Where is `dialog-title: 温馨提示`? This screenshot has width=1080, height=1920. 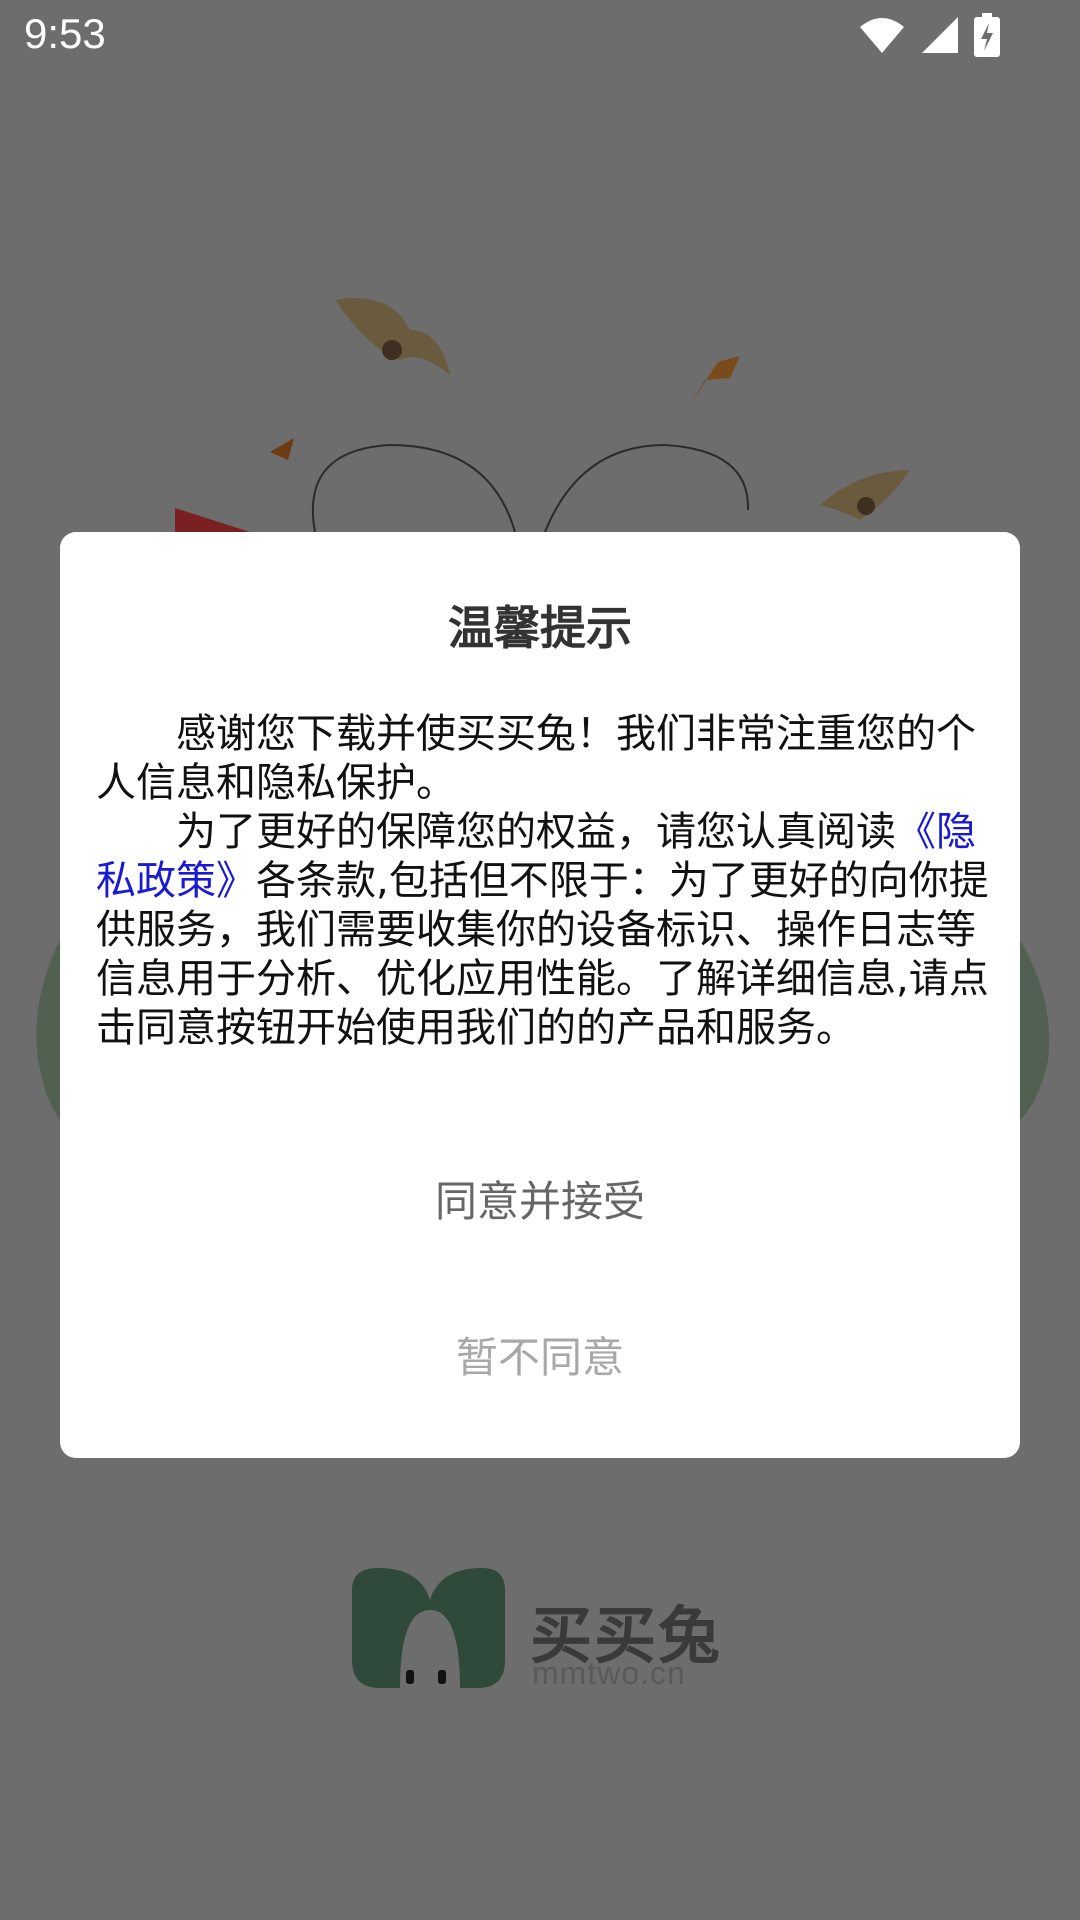
dialog-title: 温馨提示 is located at coordinates (540, 628).